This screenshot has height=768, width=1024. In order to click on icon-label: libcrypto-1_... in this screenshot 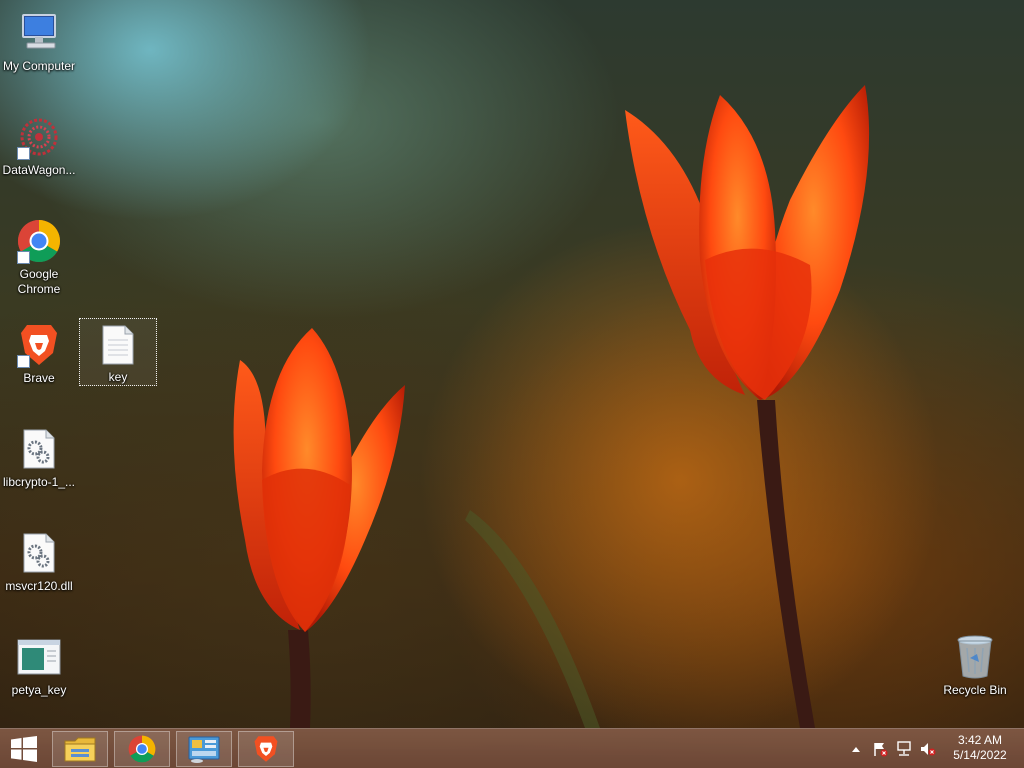, I will do `click(39, 482)`.